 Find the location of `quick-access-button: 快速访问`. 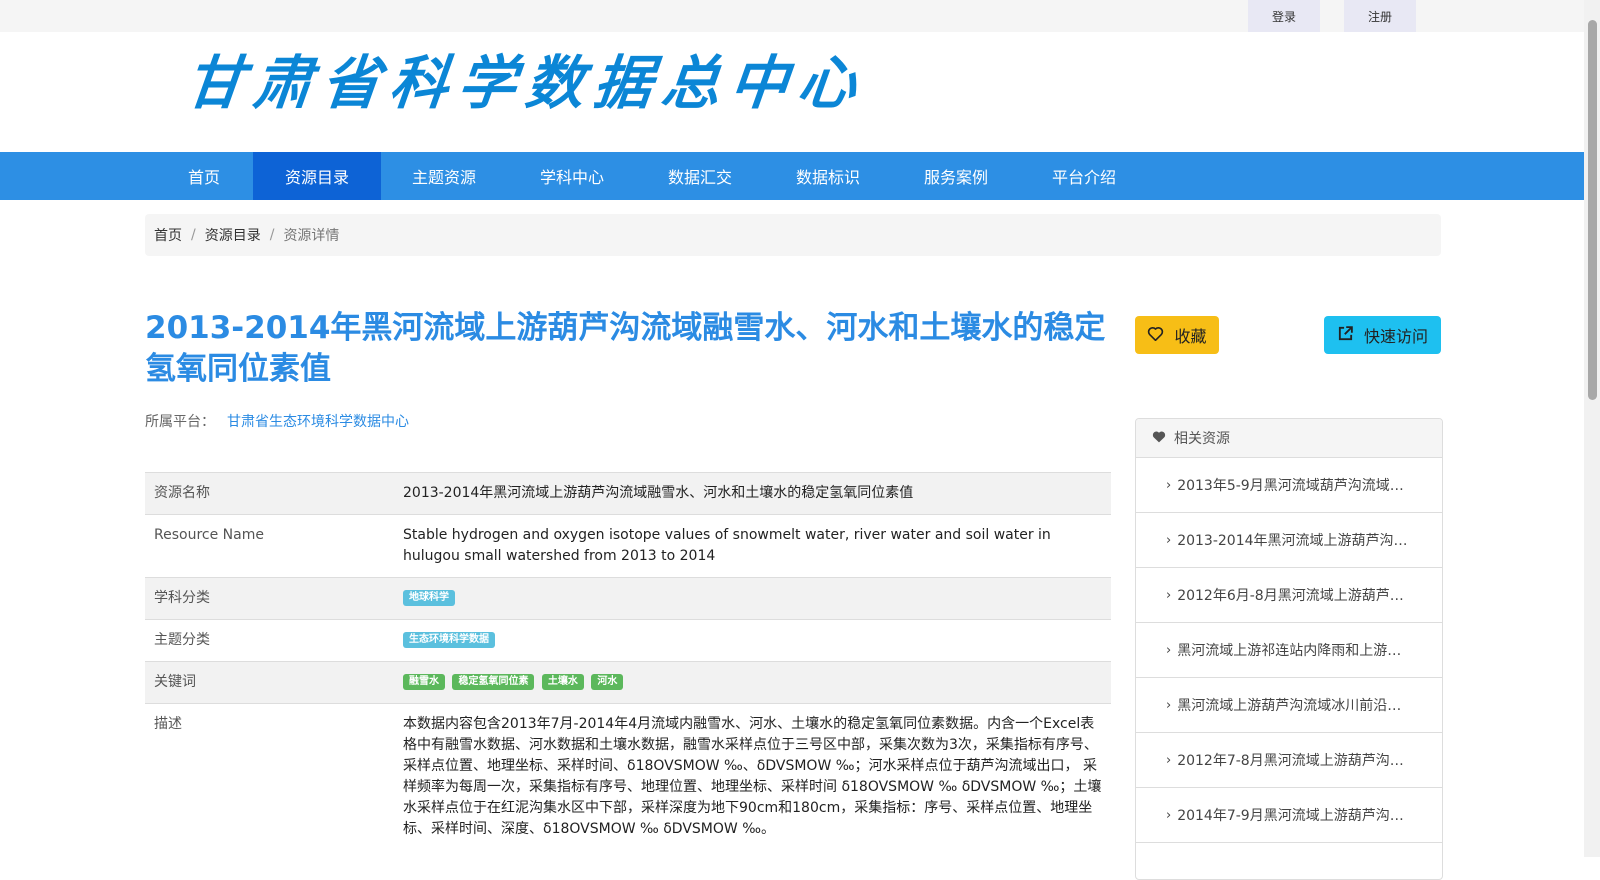

quick-access-button: 快速访问 is located at coordinates (1382, 335).